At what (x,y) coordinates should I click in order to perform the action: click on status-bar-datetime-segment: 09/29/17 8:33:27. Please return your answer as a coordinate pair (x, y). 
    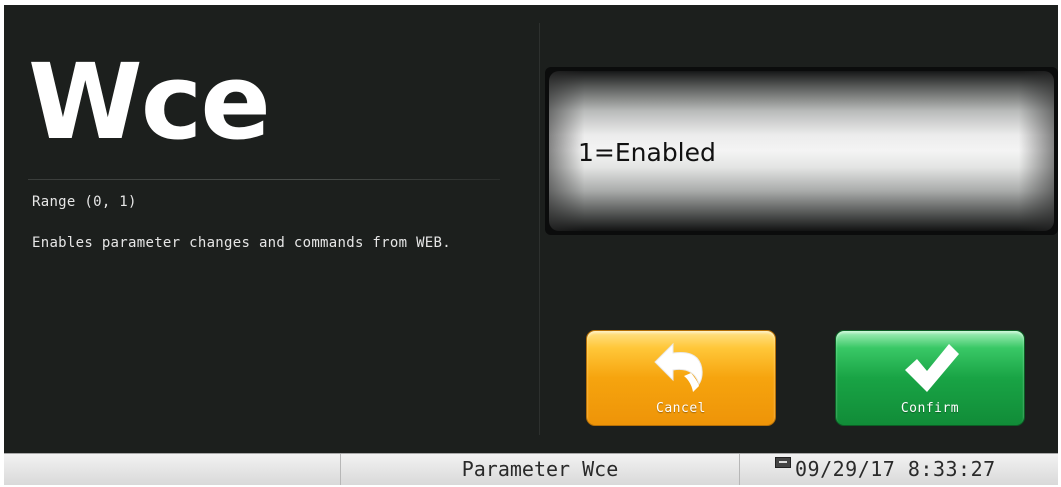
    Looking at the image, I should click on (899, 469).